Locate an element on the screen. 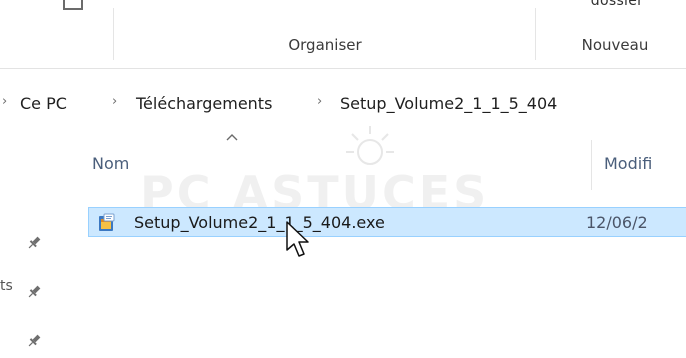 The image size is (686, 358). new-folder-label: dossier is located at coordinates (617, 4).